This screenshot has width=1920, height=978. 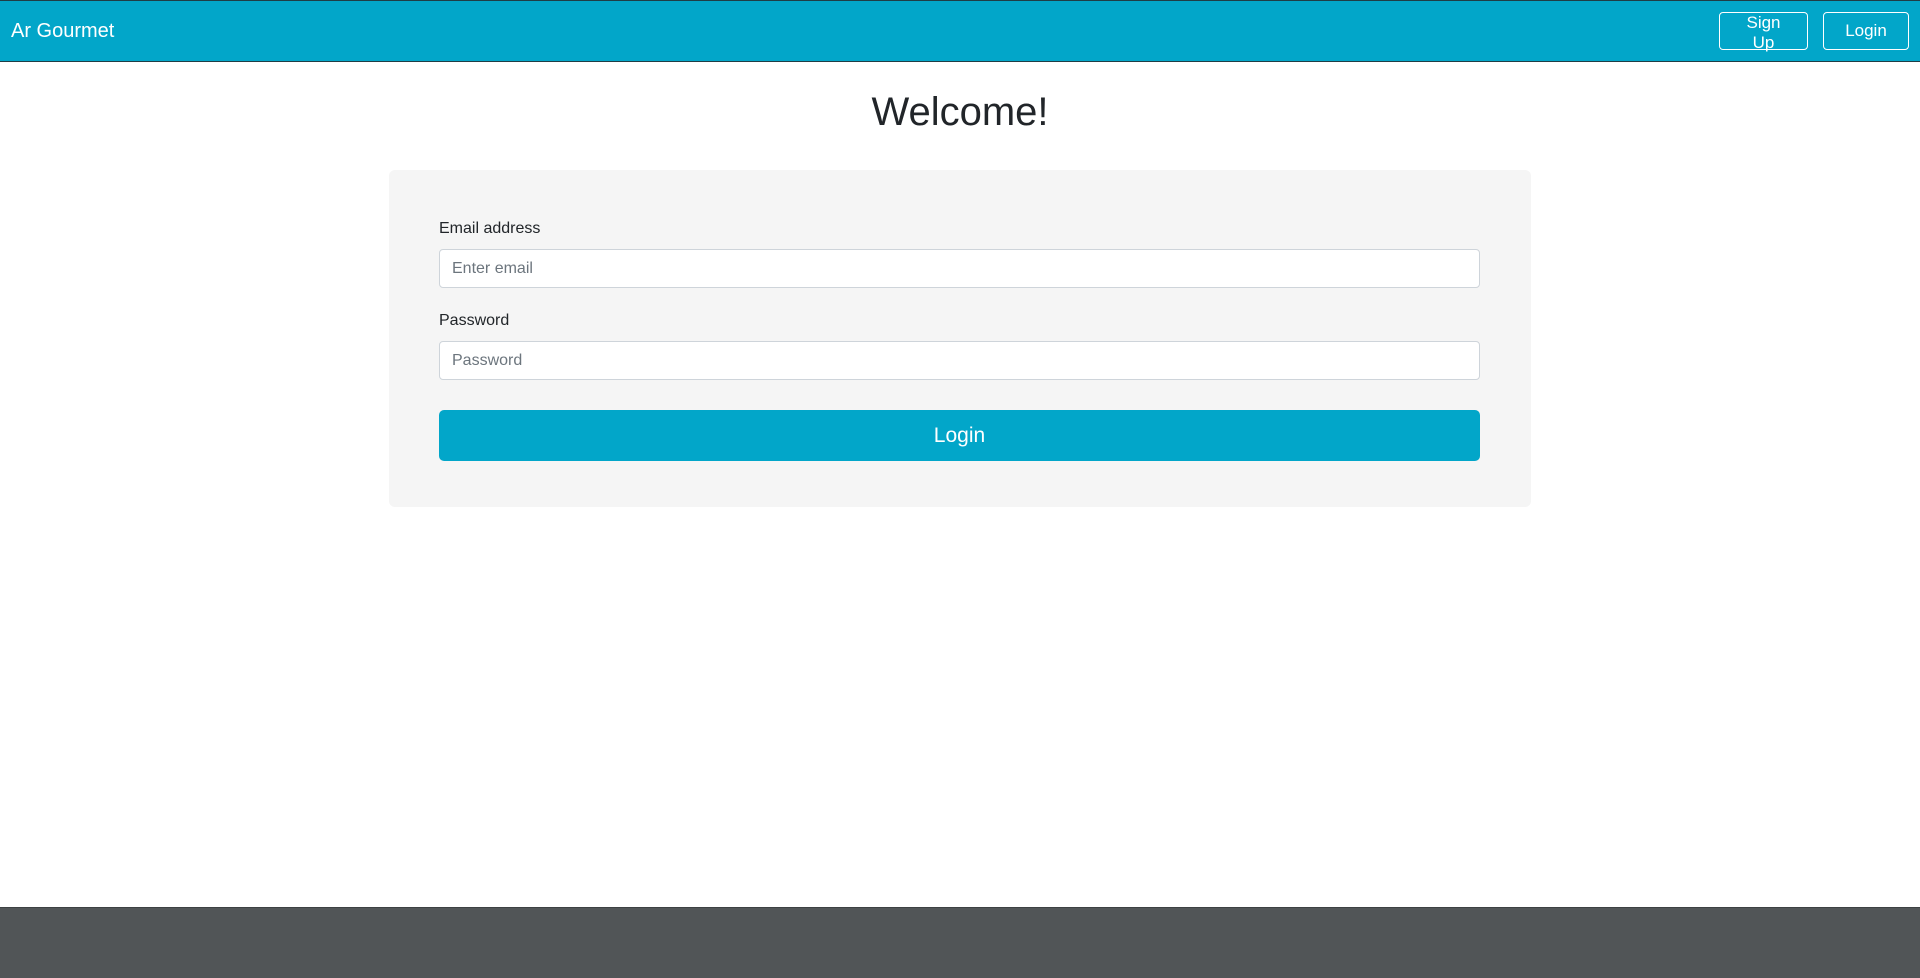 What do you see at coordinates (960, 112) in the screenshot?
I see `page-title: Welcome!` at bounding box center [960, 112].